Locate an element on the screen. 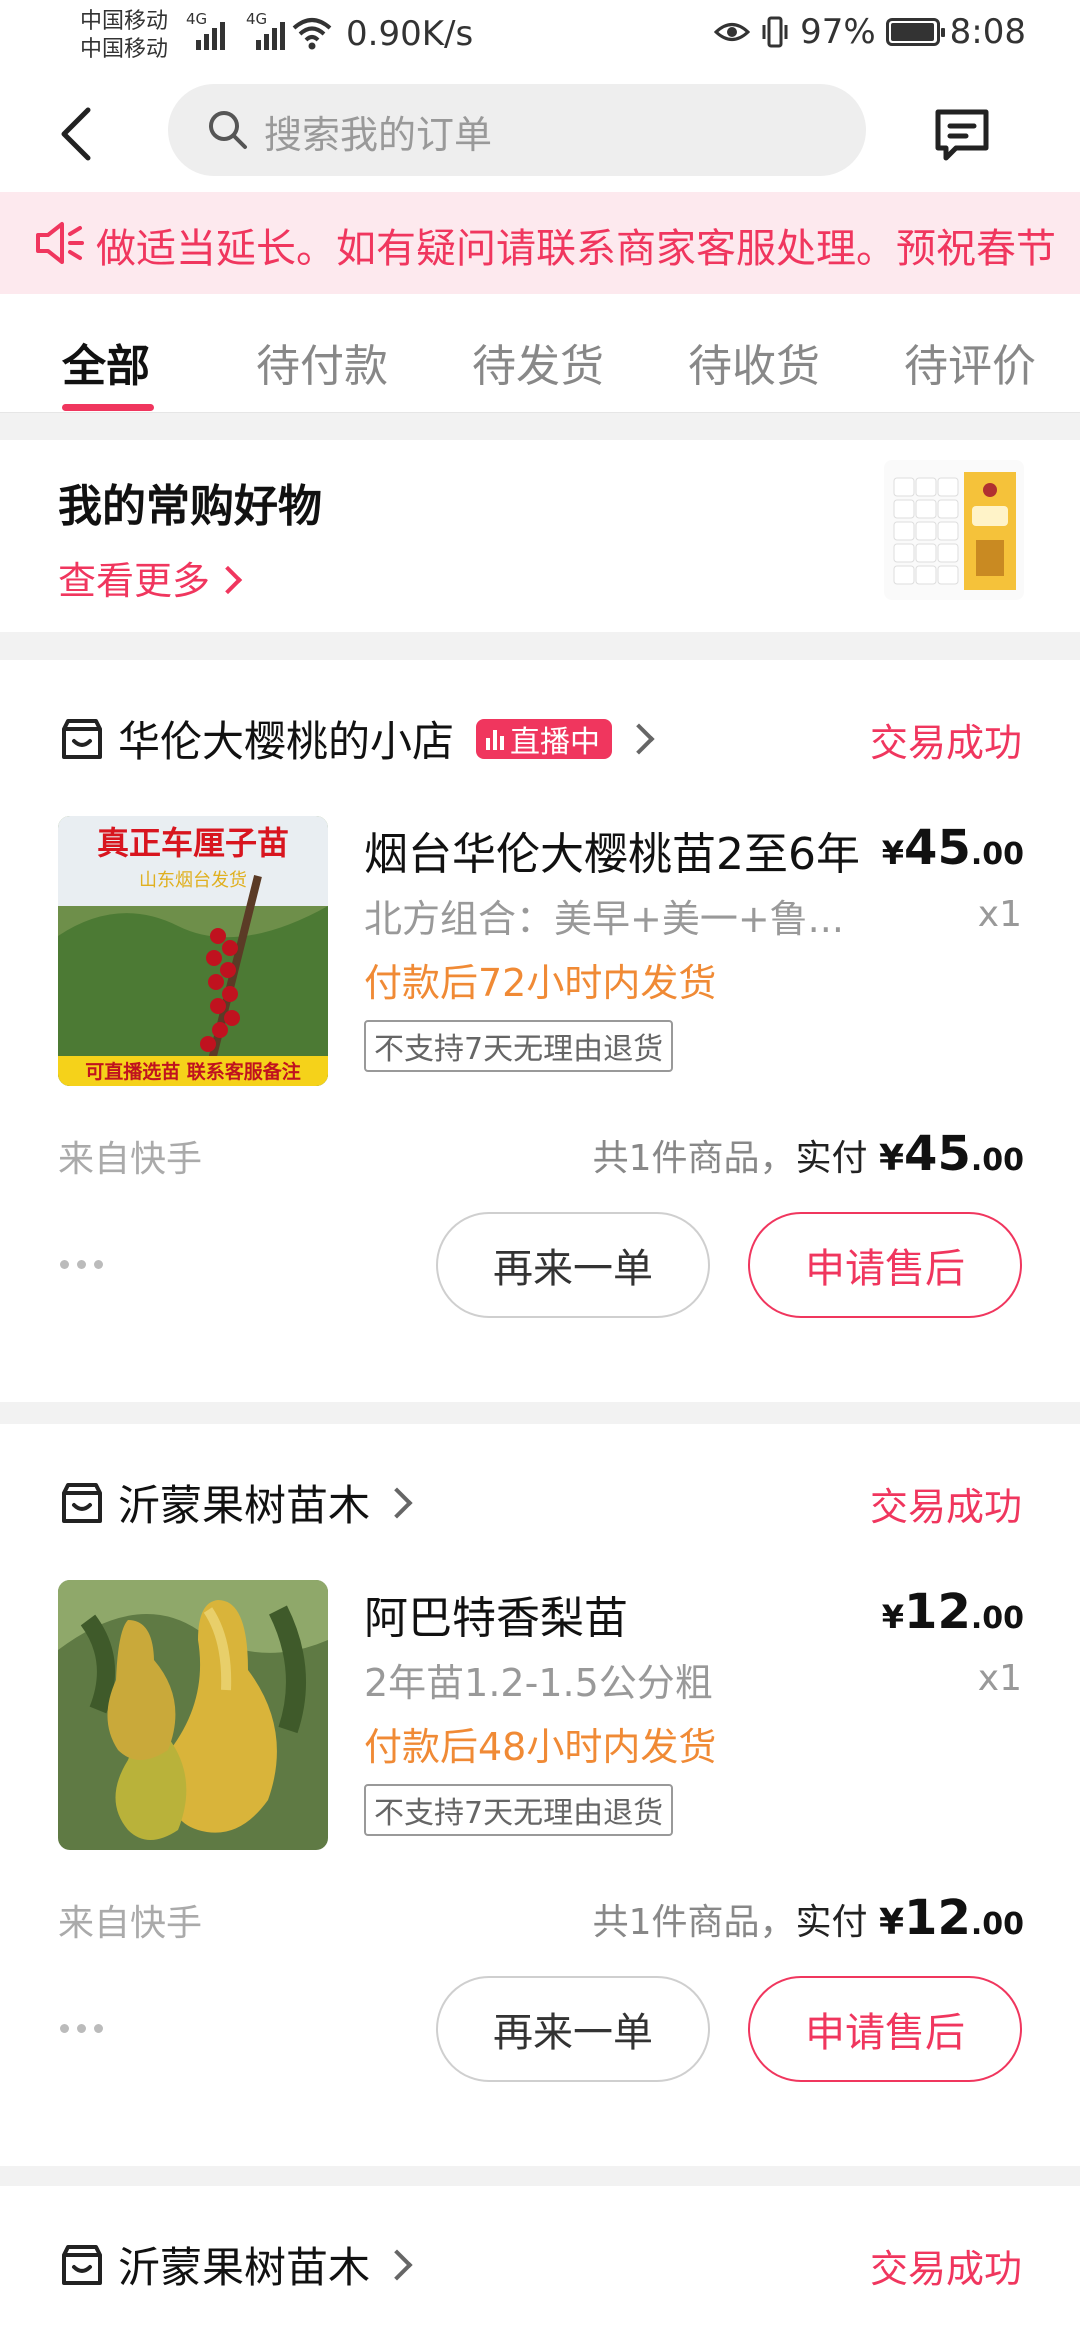 The image size is (1080, 2340). shop-name: 华伦大樱桃的小店 is located at coordinates (286, 741).